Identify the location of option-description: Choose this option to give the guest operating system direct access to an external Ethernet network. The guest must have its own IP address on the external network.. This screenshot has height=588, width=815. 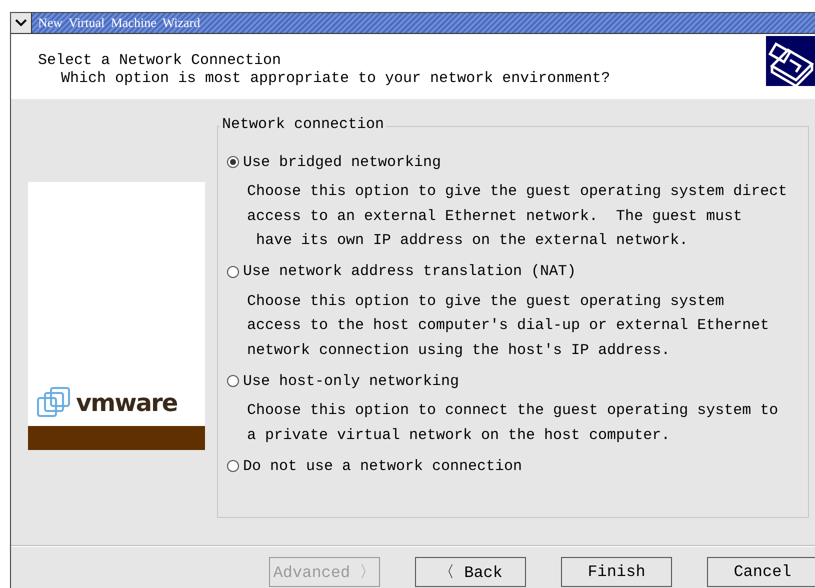
(517, 216).